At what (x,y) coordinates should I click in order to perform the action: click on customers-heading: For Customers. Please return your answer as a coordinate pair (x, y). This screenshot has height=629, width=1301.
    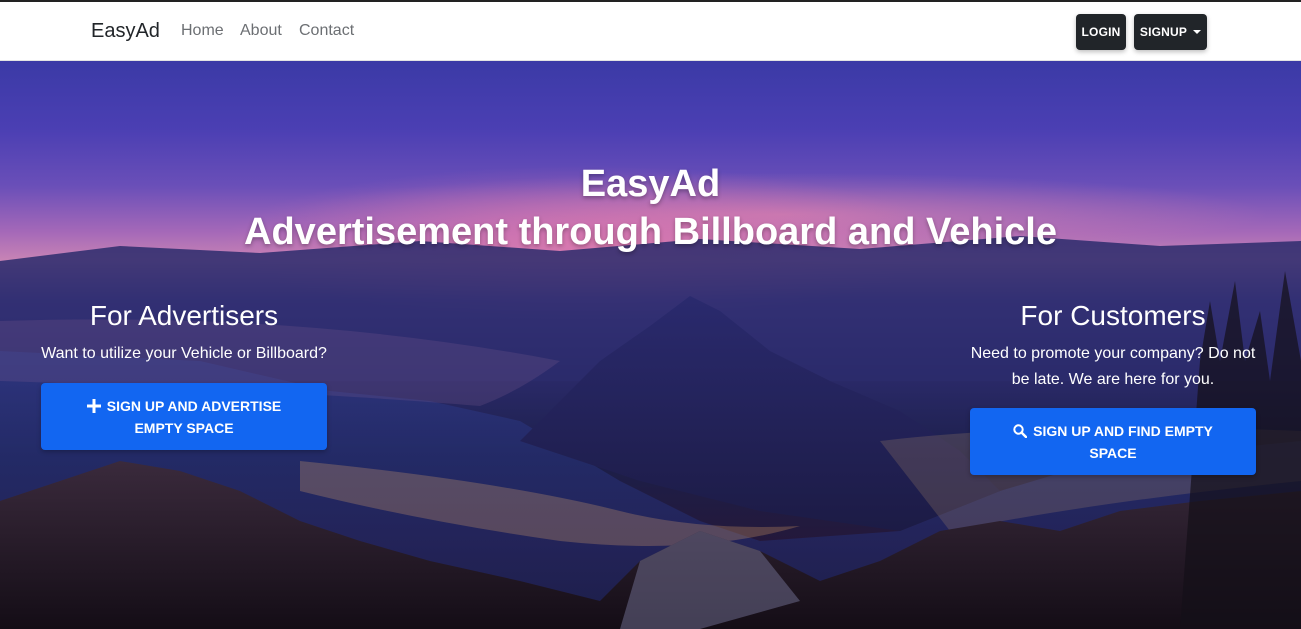
    Looking at the image, I should click on (1113, 315).